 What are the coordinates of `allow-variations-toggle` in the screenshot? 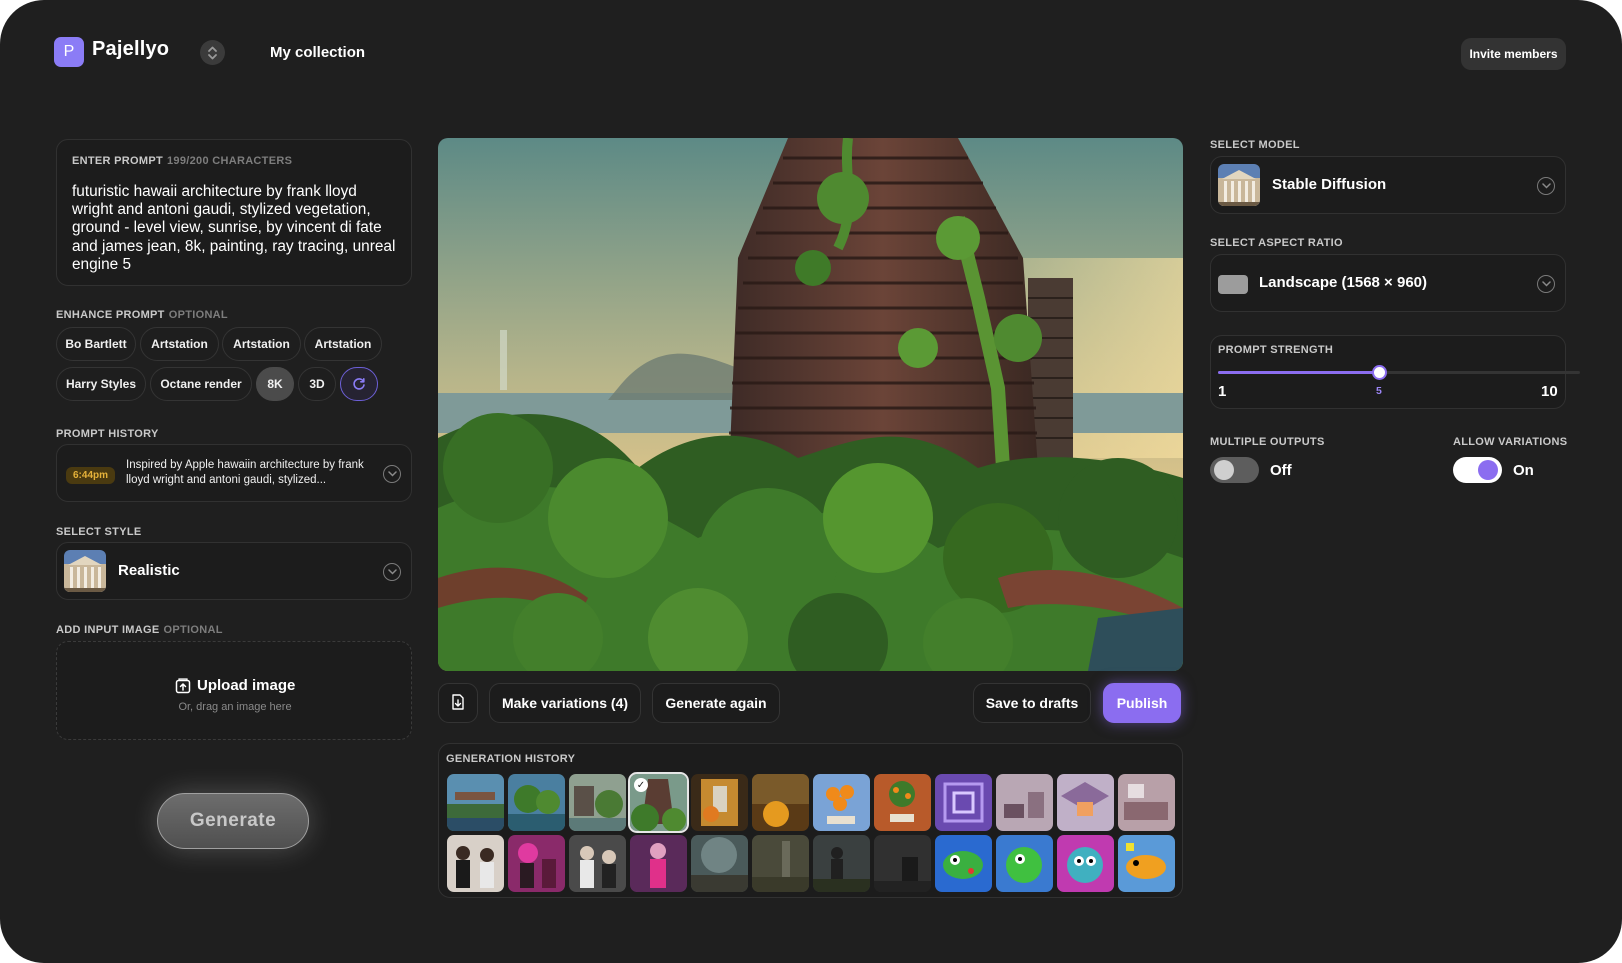 It's located at (1477, 470).